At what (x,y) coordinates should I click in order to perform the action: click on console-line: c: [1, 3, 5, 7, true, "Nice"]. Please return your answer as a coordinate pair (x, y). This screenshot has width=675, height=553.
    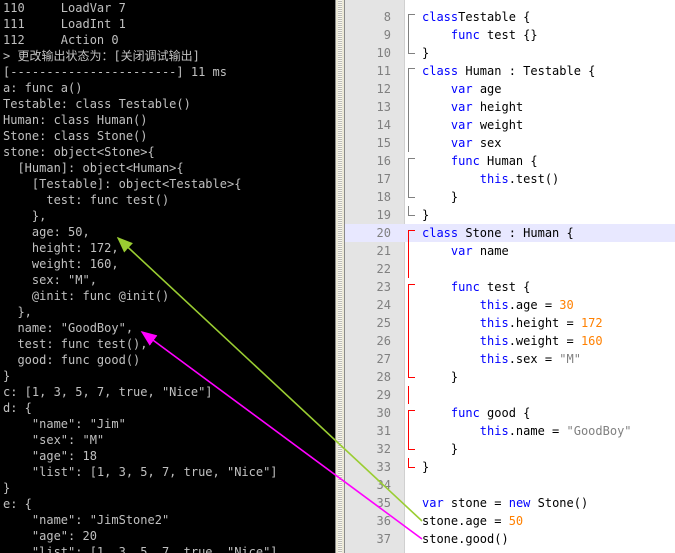
    Looking at the image, I should click on (108, 392).